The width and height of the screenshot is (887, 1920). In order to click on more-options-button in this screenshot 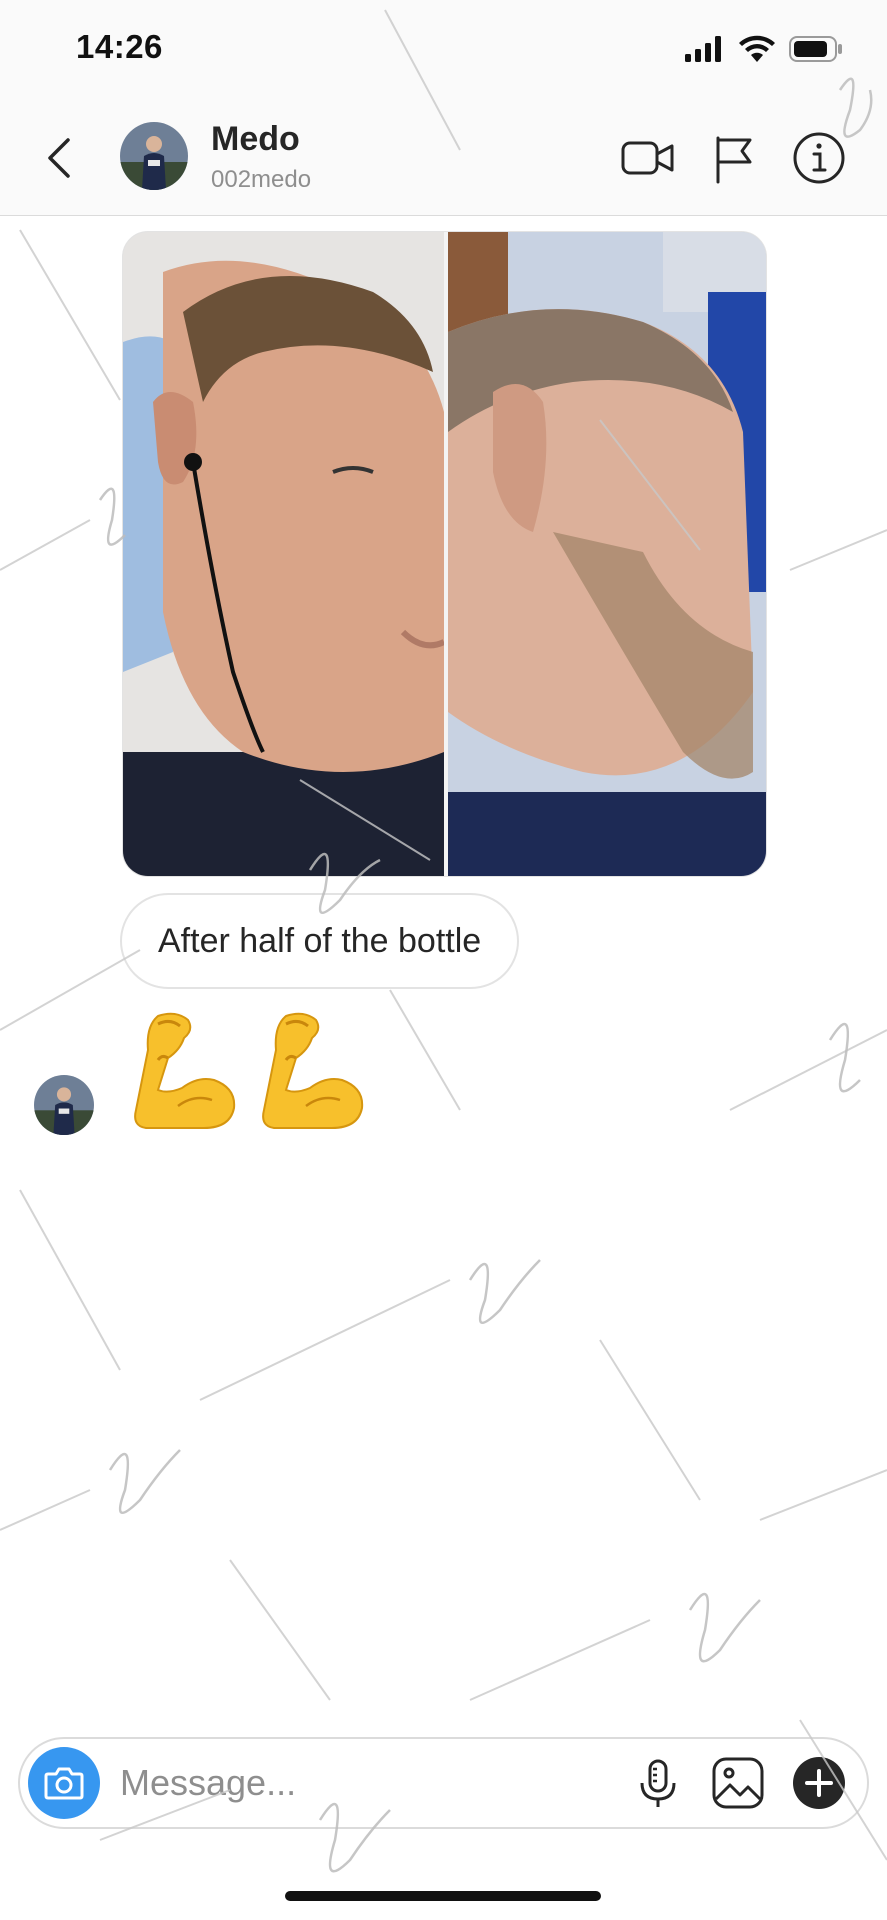, I will do `click(819, 1783)`.